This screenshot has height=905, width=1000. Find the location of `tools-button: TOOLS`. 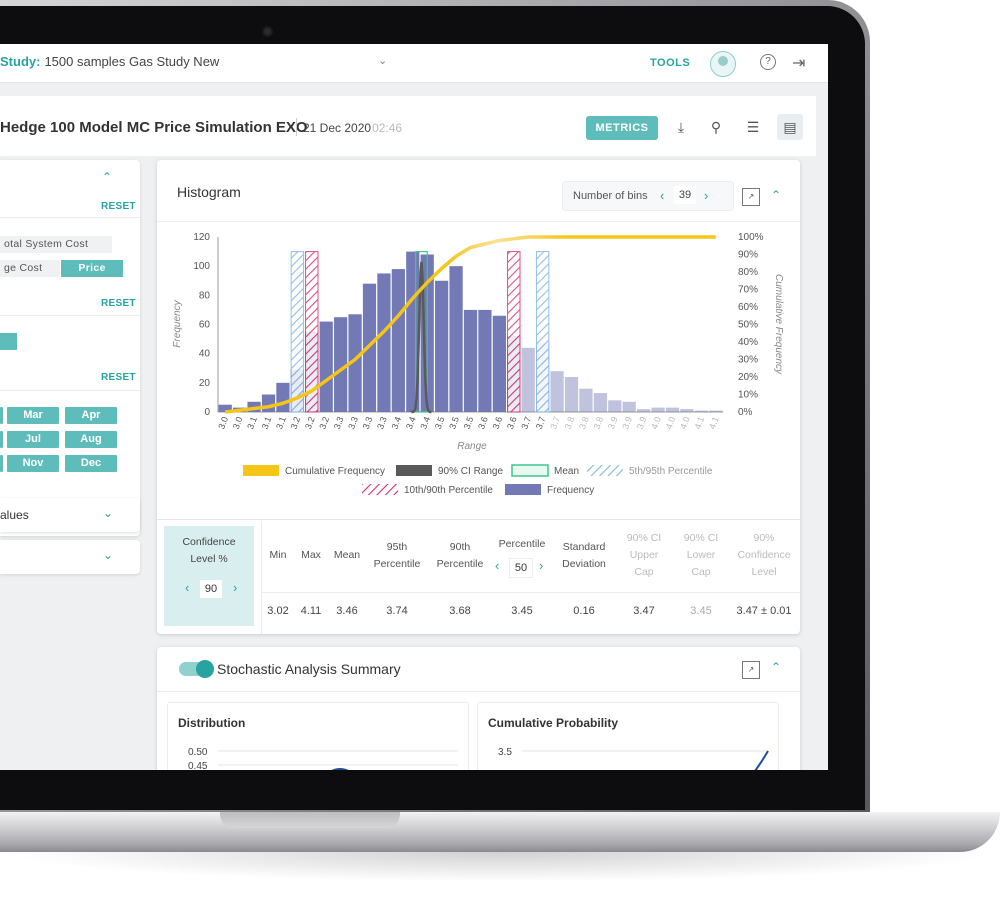

tools-button: TOOLS is located at coordinates (670, 63).